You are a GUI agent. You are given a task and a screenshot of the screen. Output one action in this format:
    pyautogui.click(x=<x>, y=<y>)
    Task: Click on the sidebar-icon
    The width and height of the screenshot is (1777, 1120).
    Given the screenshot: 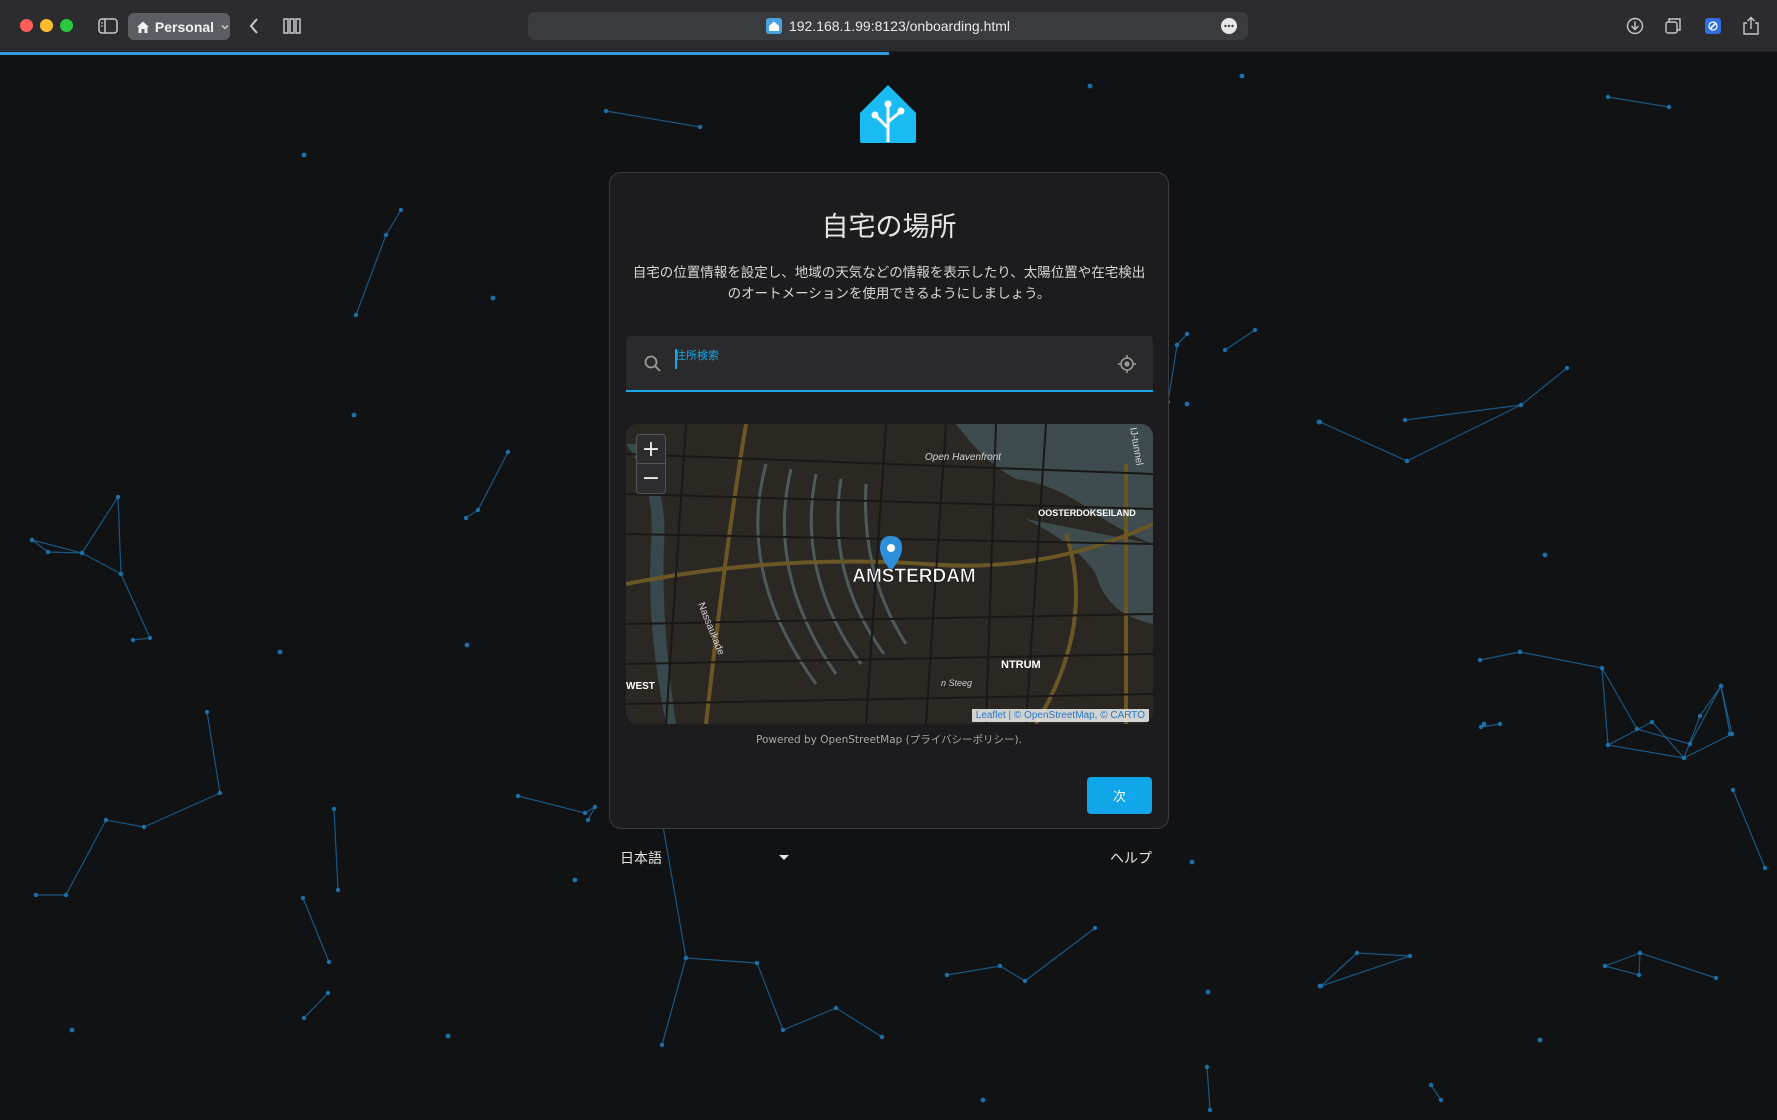 What is the action you would take?
    pyautogui.click(x=108, y=26)
    